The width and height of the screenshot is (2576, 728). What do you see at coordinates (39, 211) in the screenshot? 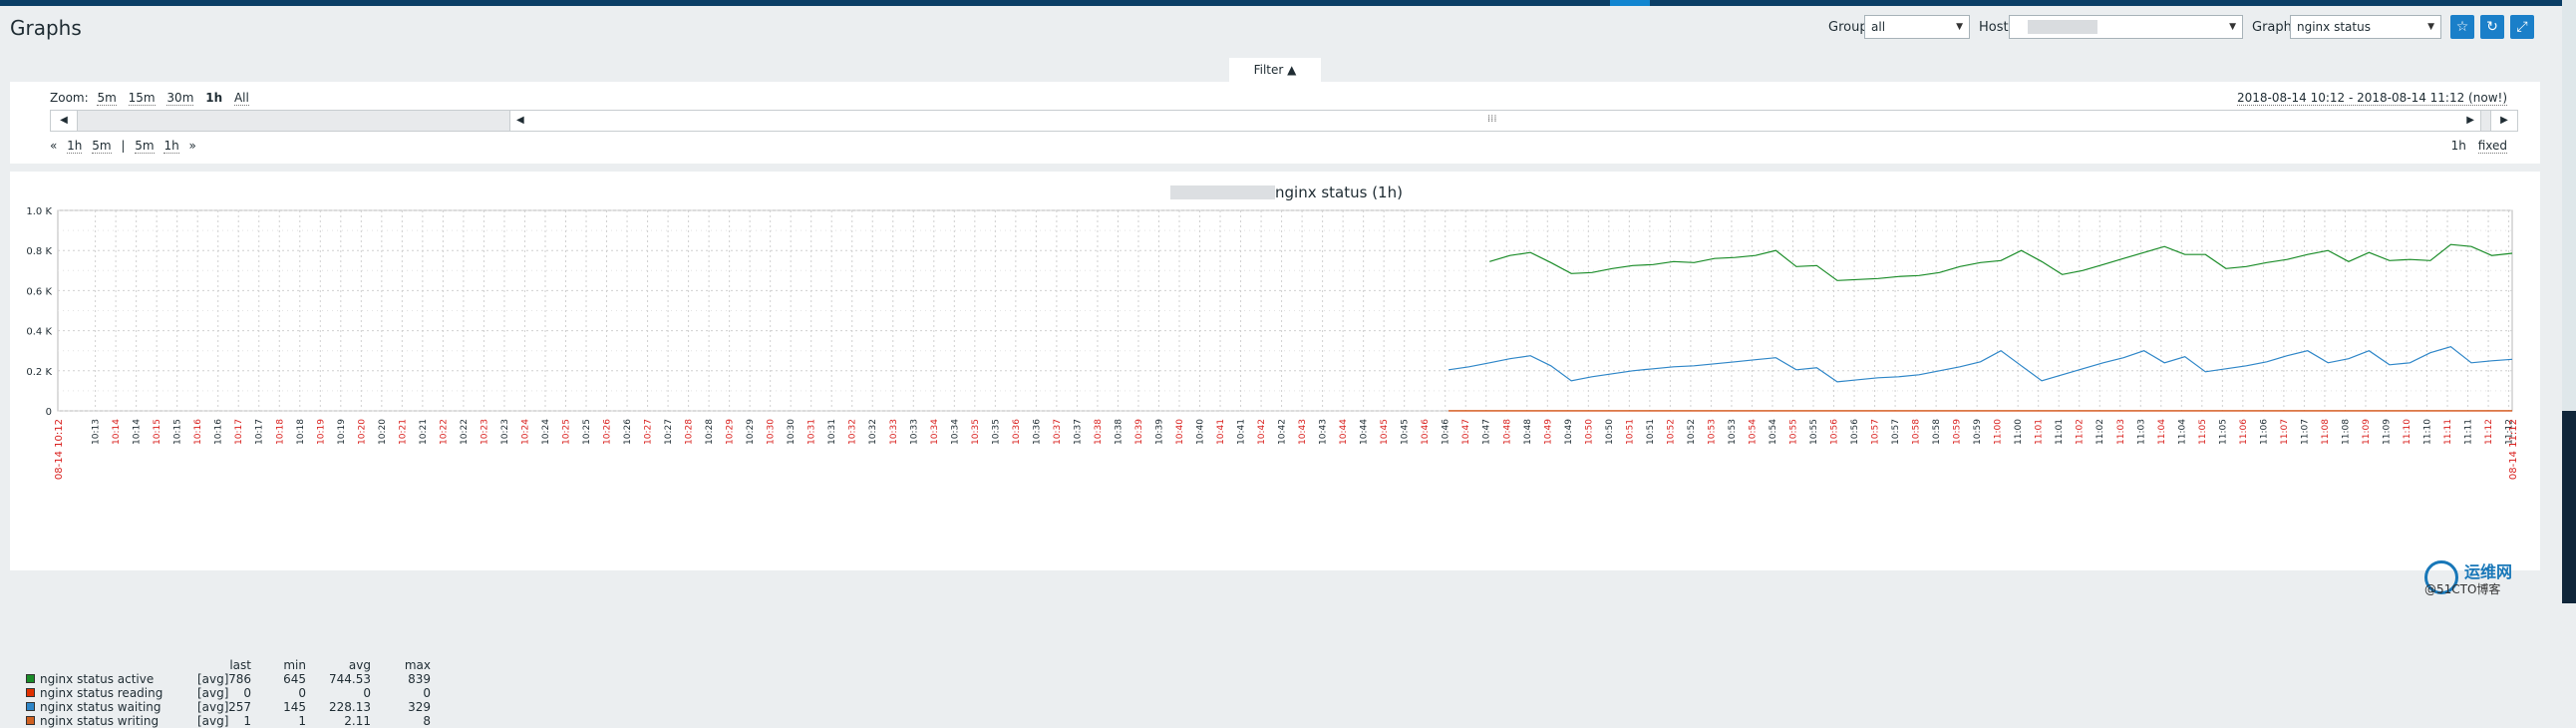
I see `y-tick-label: 1.0 K` at bounding box center [39, 211].